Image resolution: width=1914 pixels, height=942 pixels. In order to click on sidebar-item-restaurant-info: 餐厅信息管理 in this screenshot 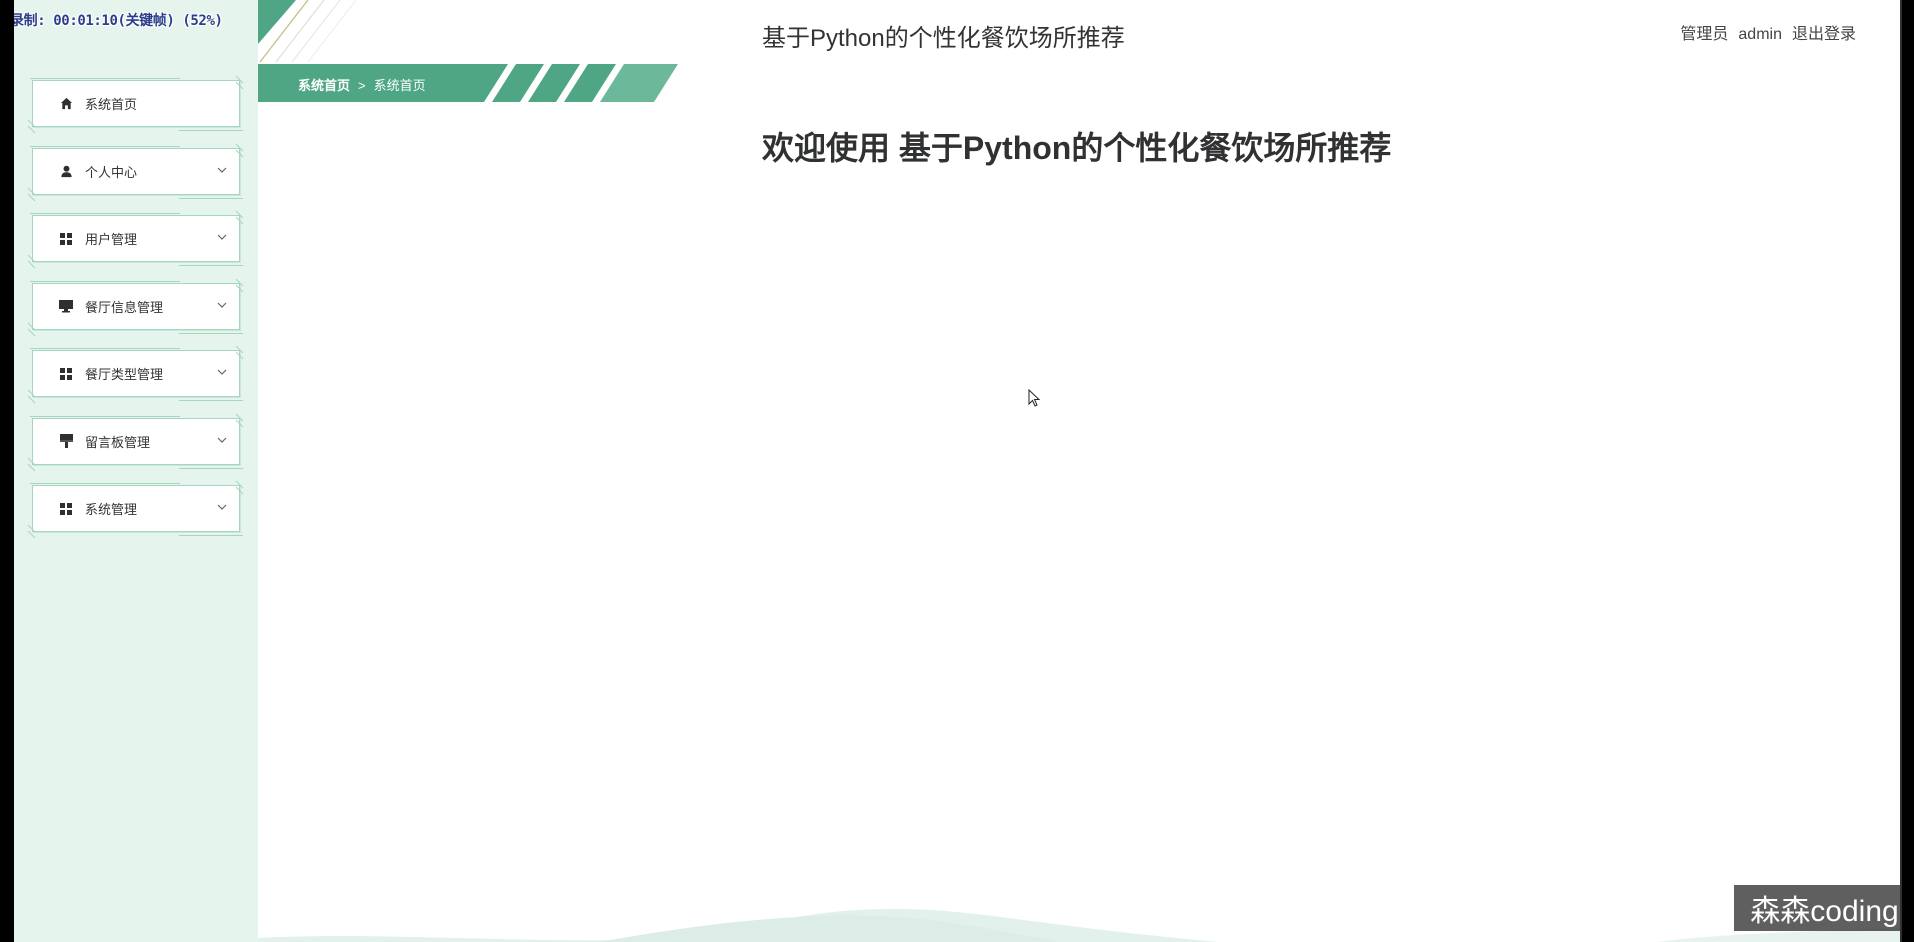, I will do `click(135, 307)`.